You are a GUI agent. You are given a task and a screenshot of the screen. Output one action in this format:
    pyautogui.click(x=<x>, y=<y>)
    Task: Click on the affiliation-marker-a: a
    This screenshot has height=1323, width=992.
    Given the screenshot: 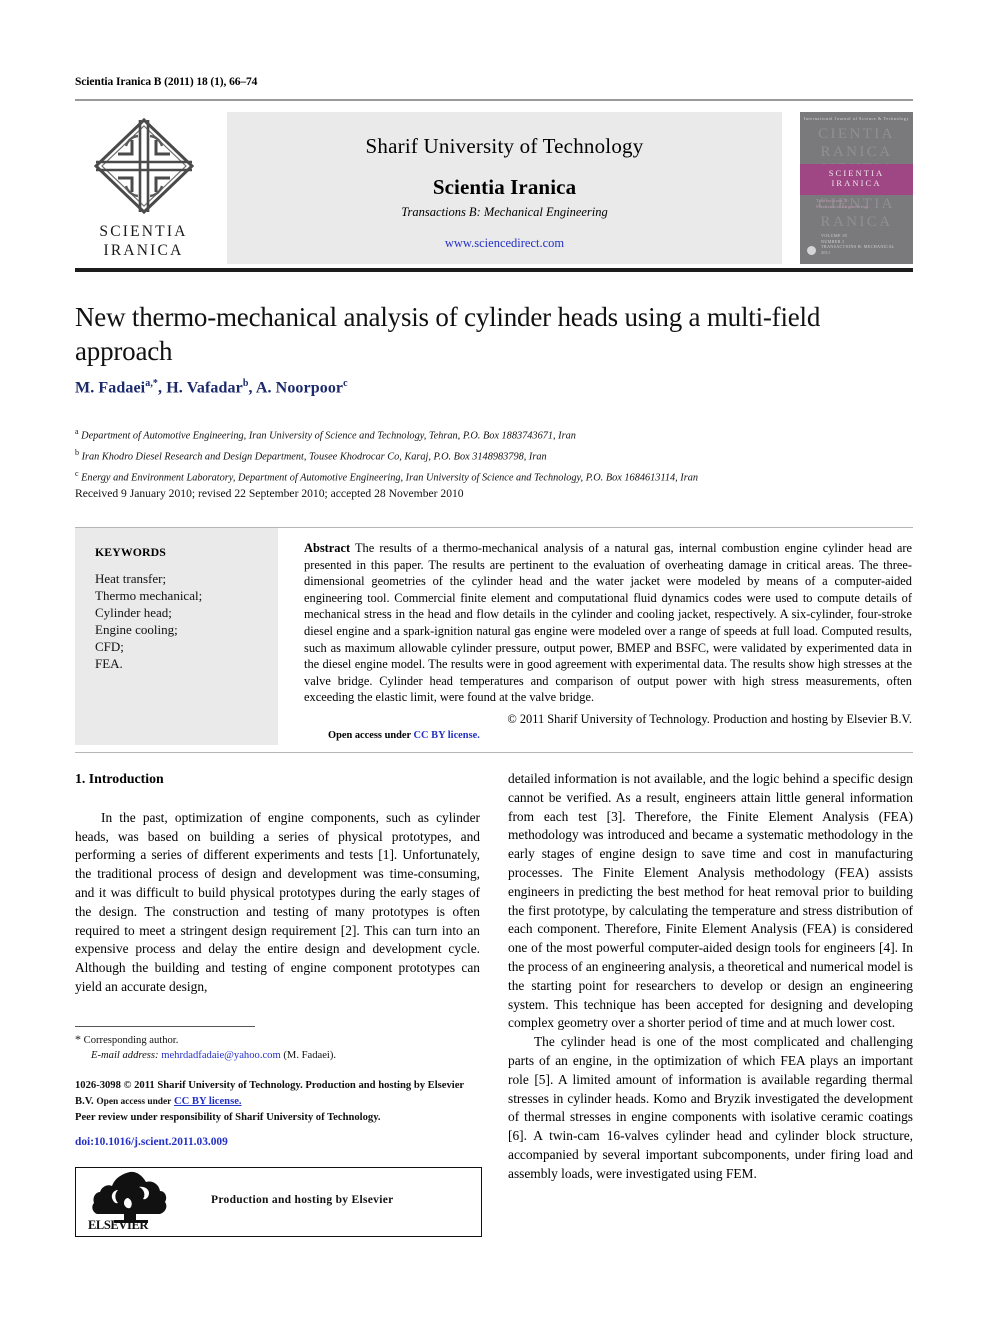 What is the action you would take?
    pyautogui.click(x=77, y=431)
    